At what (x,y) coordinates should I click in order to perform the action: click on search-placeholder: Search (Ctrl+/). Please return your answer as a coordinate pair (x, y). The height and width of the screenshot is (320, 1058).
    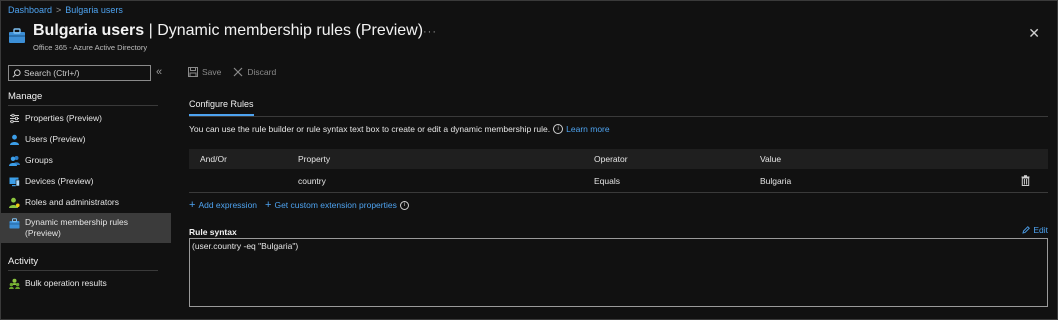
    Looking at the image, I should click on (52, 73).